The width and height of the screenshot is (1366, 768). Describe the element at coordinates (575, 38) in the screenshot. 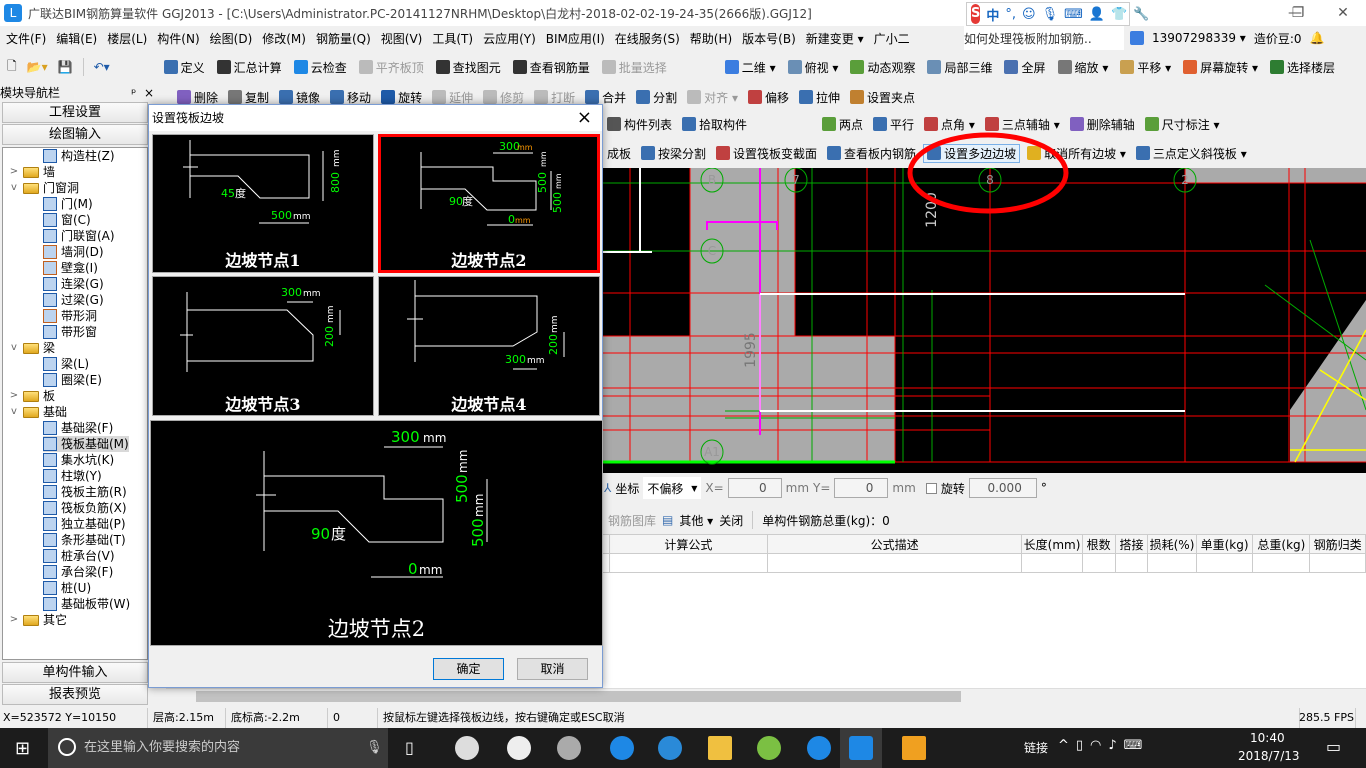

I see `menu-item: BIM应用(I)` at that location.